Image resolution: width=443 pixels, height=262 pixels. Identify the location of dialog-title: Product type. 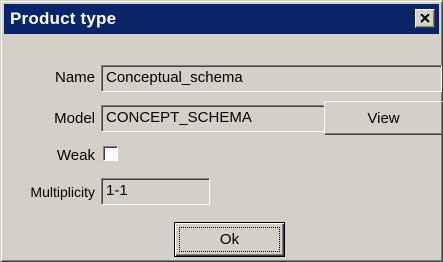
(63, 18).